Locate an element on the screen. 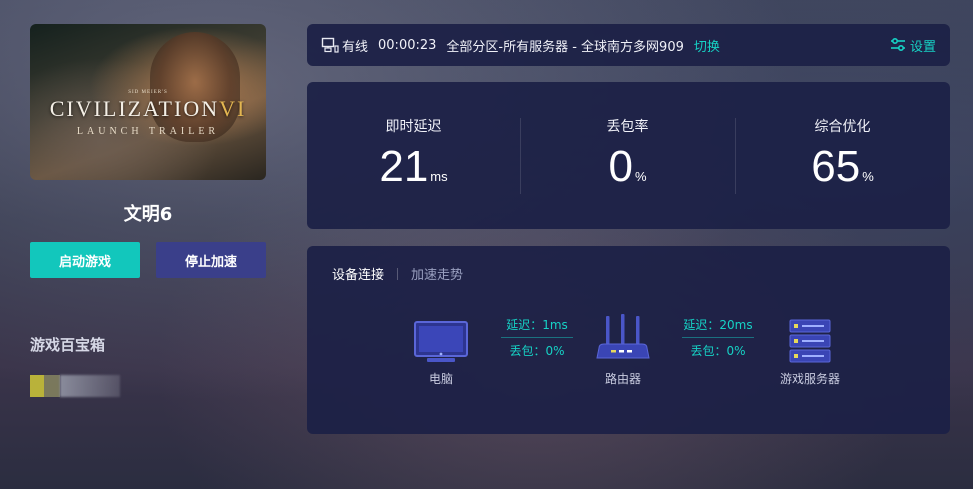  metric-packet-loss-value: 0 is located at coordinates (620, 166).